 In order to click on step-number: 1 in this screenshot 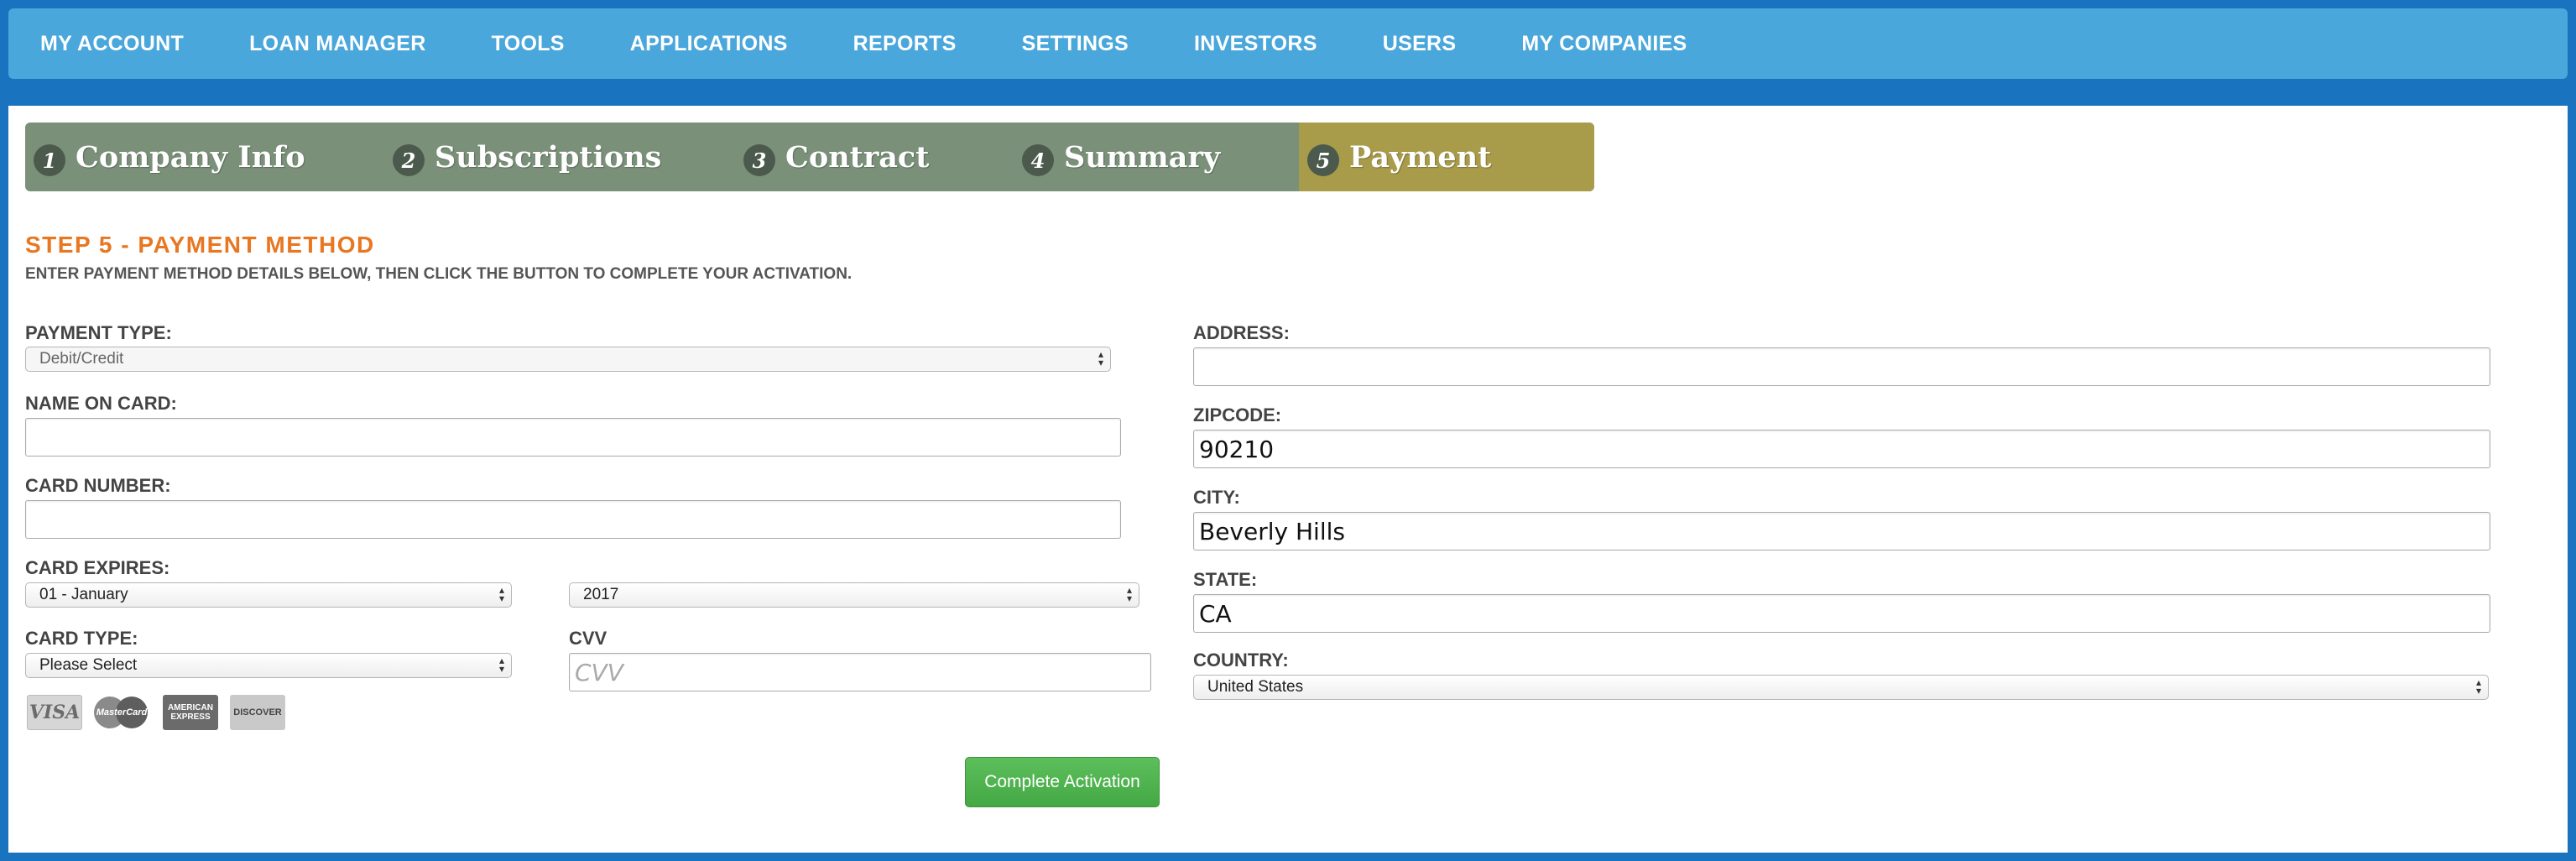, I will do `click(49, 160)`.